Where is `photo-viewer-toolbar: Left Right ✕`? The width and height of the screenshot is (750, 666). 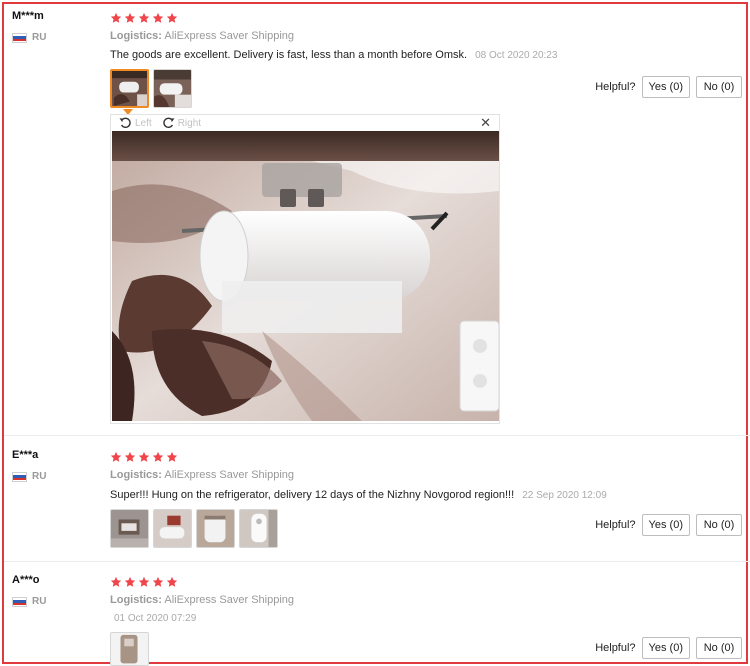
photo-viewer-toolbar: Left Right ✕ is located at coordinates (305, 123).